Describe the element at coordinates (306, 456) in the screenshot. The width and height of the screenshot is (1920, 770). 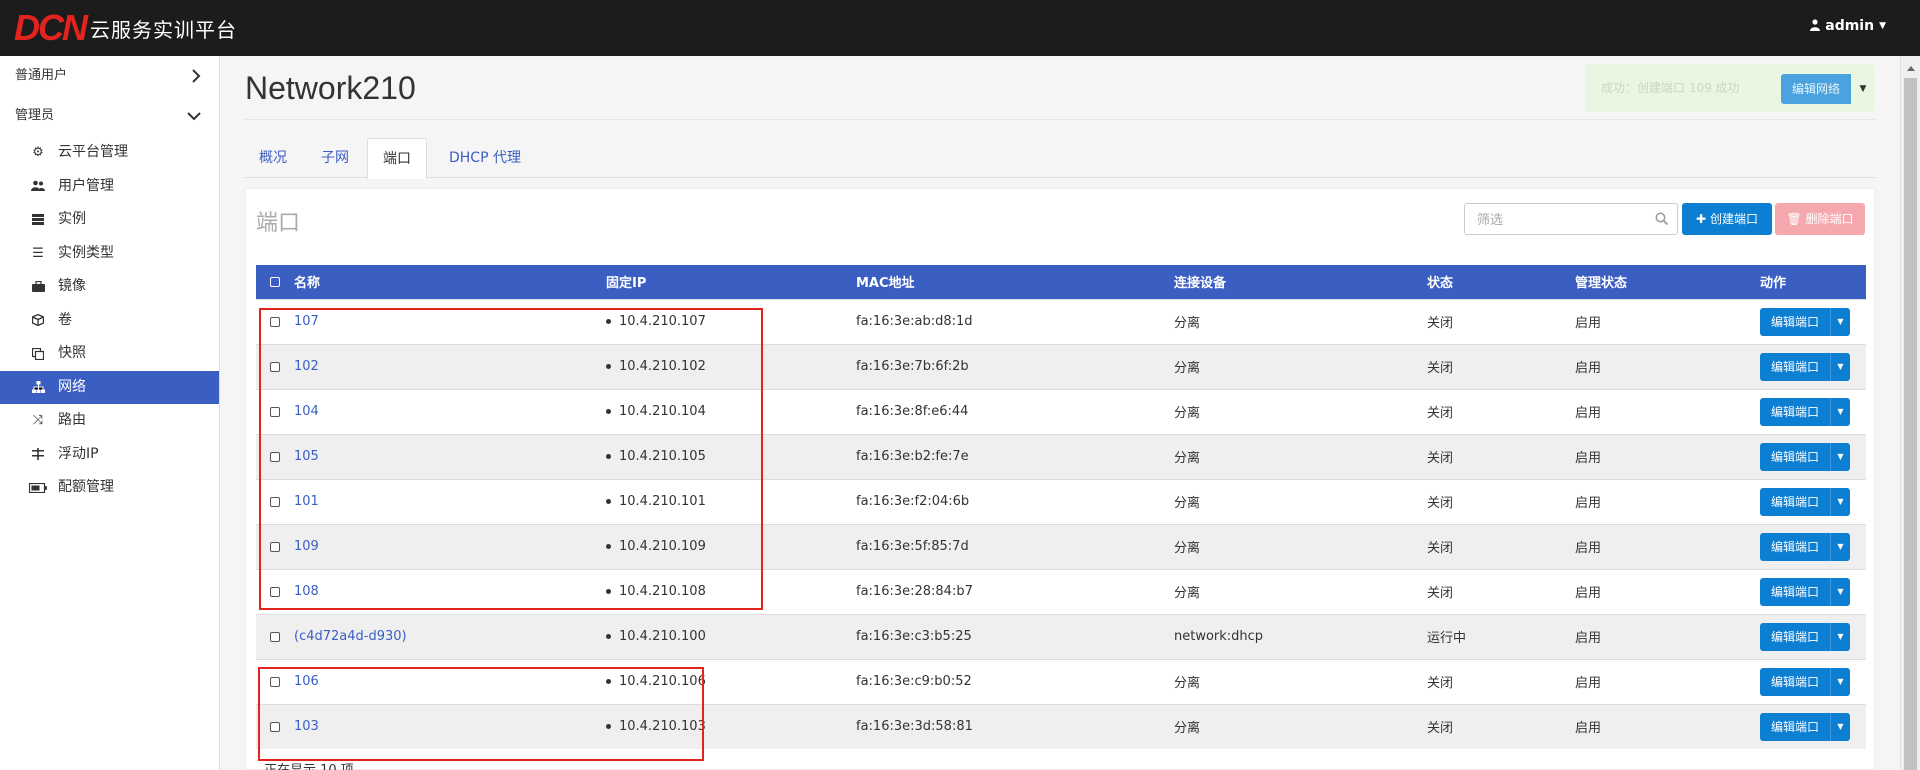
I see `port-name-link: 105` at that location.